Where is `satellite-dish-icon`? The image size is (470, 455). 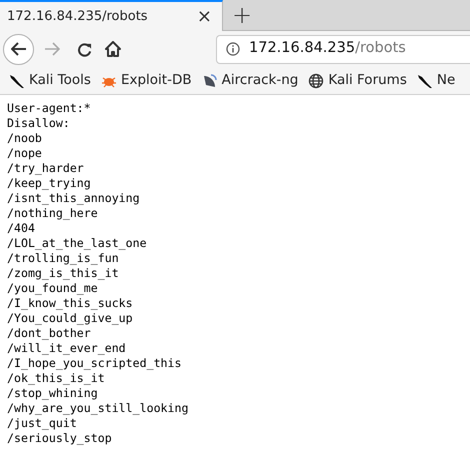 satellite-dish-icon is located at coordinates (210, 80).